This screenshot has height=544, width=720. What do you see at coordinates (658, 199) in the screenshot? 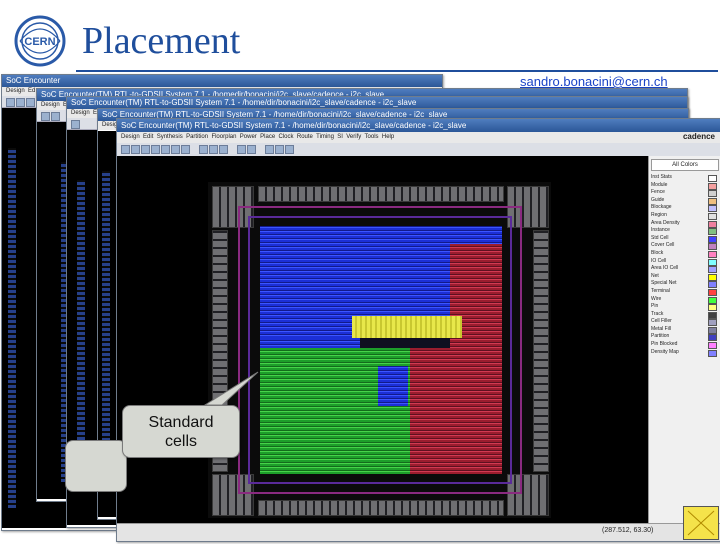
I see `layer-name: Guide` at bounding box center [658, 199].